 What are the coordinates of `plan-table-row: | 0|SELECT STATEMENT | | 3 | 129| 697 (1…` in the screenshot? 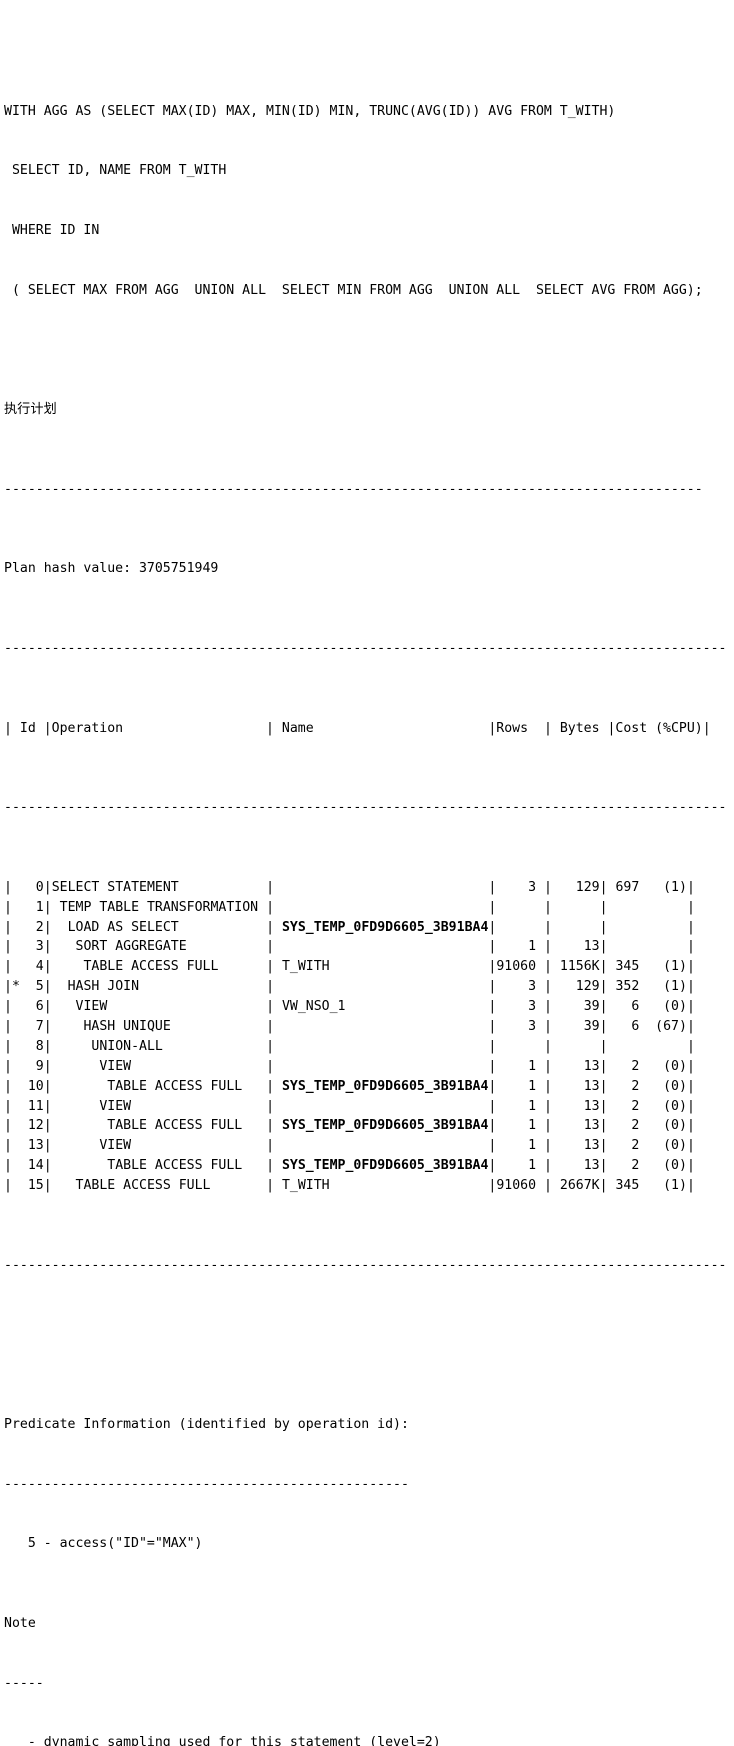 It's located at (369, 888).